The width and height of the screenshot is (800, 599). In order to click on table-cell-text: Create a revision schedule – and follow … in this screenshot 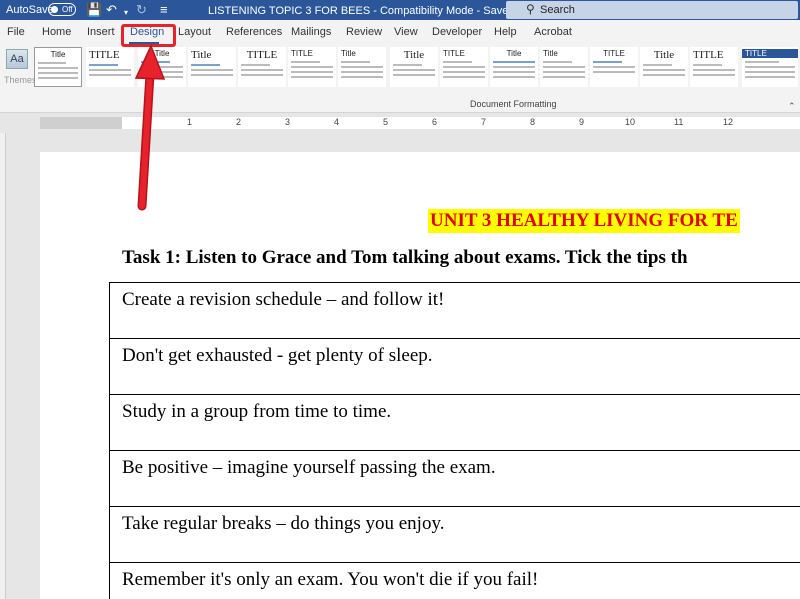, I will do `click(283, 299)`.